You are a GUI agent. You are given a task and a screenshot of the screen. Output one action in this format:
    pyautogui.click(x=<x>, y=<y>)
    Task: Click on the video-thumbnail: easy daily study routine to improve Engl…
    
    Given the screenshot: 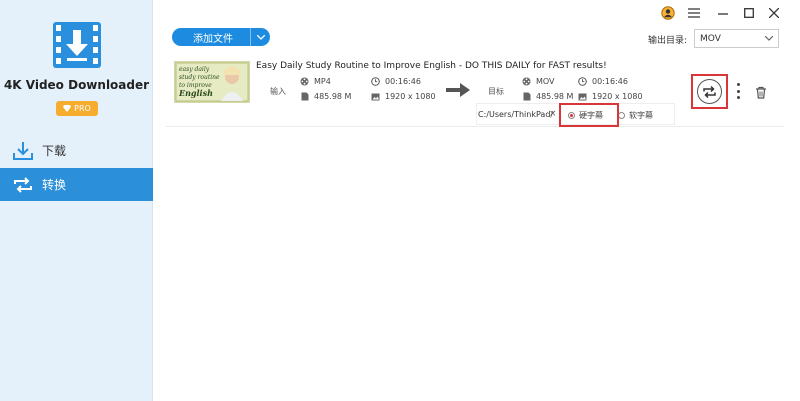 What is the action you would take?
    pyautogui.click(x=212, y=82)
    